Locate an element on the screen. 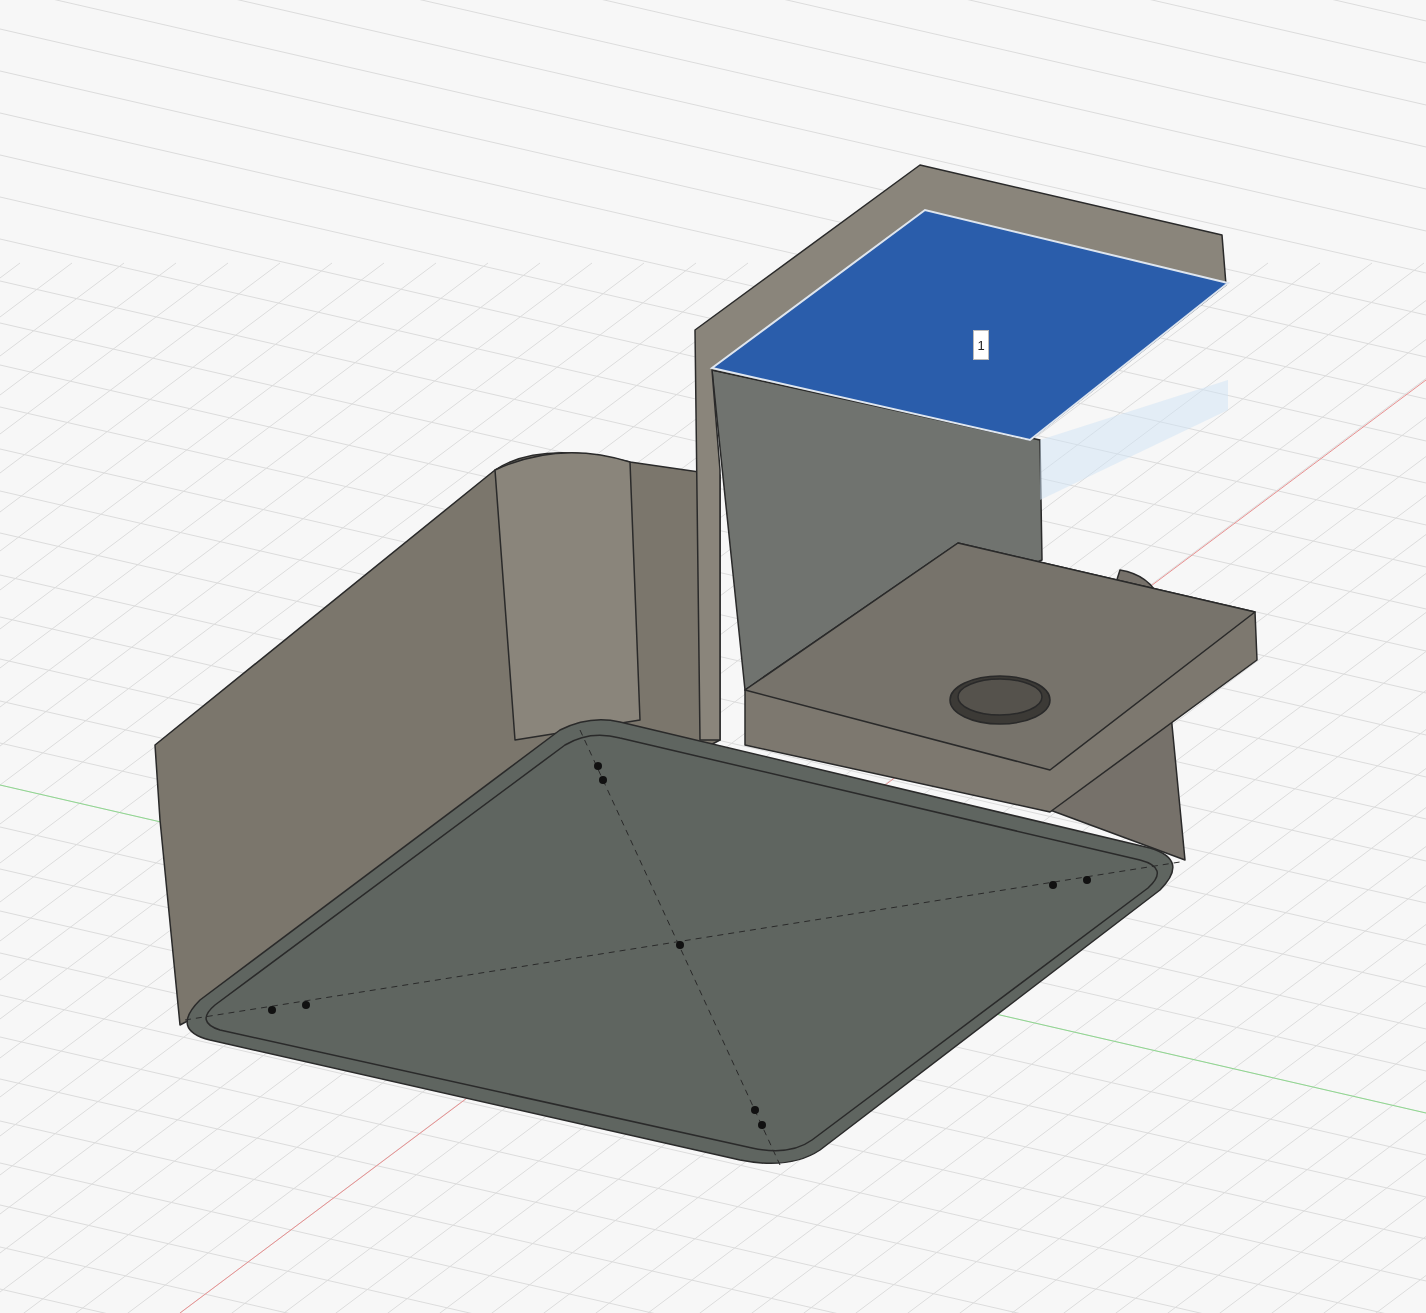 The height and width of the screenshot is (1313, 1426). face-number-label: 1 is located at coordinates (981, 345).